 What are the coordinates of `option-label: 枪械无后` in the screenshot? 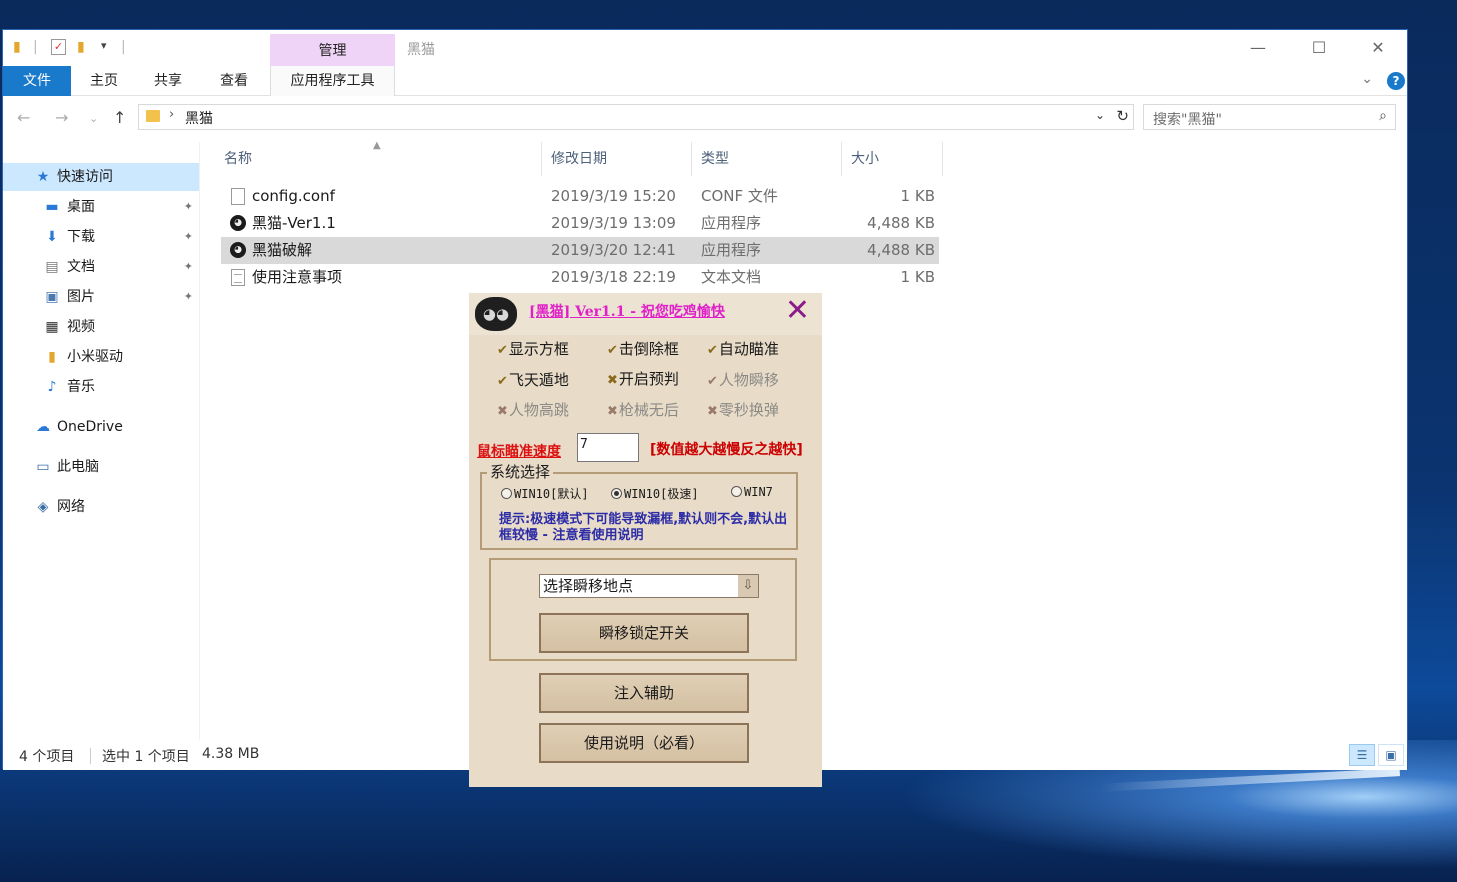 It's located at (648, 410).